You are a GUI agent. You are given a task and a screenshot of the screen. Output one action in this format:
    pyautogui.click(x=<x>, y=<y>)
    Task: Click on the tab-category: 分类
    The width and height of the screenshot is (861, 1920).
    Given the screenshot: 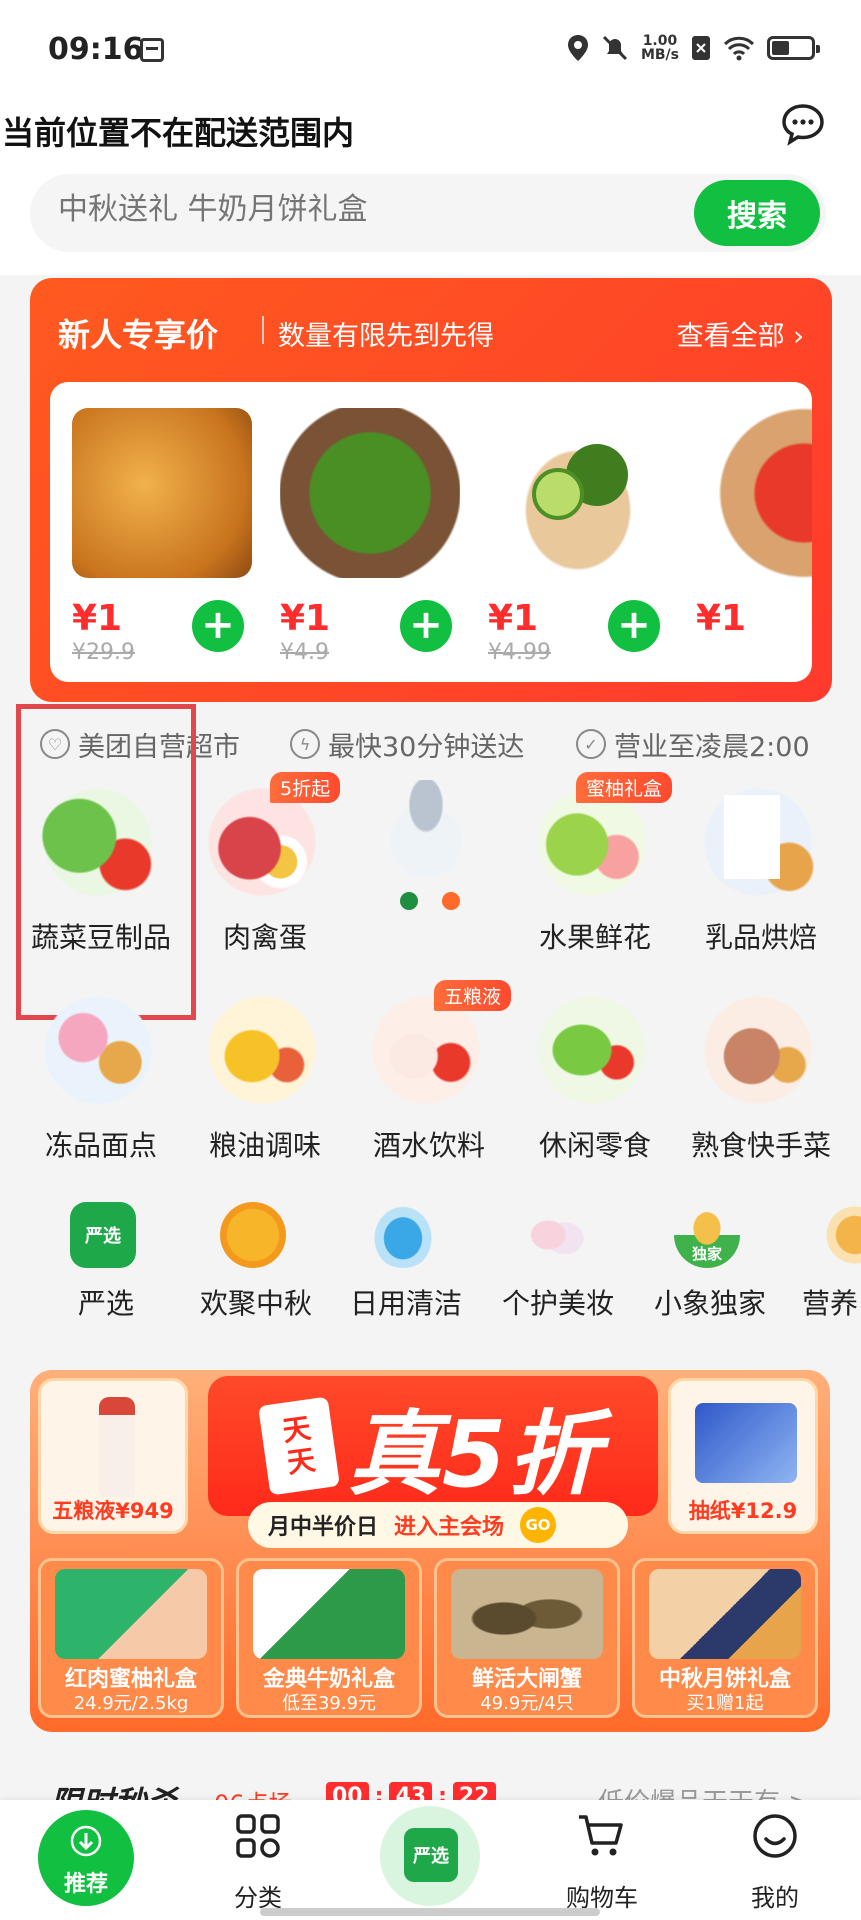 What is the action you would take?
    pyautogui.click(x=258, y=1860)
    